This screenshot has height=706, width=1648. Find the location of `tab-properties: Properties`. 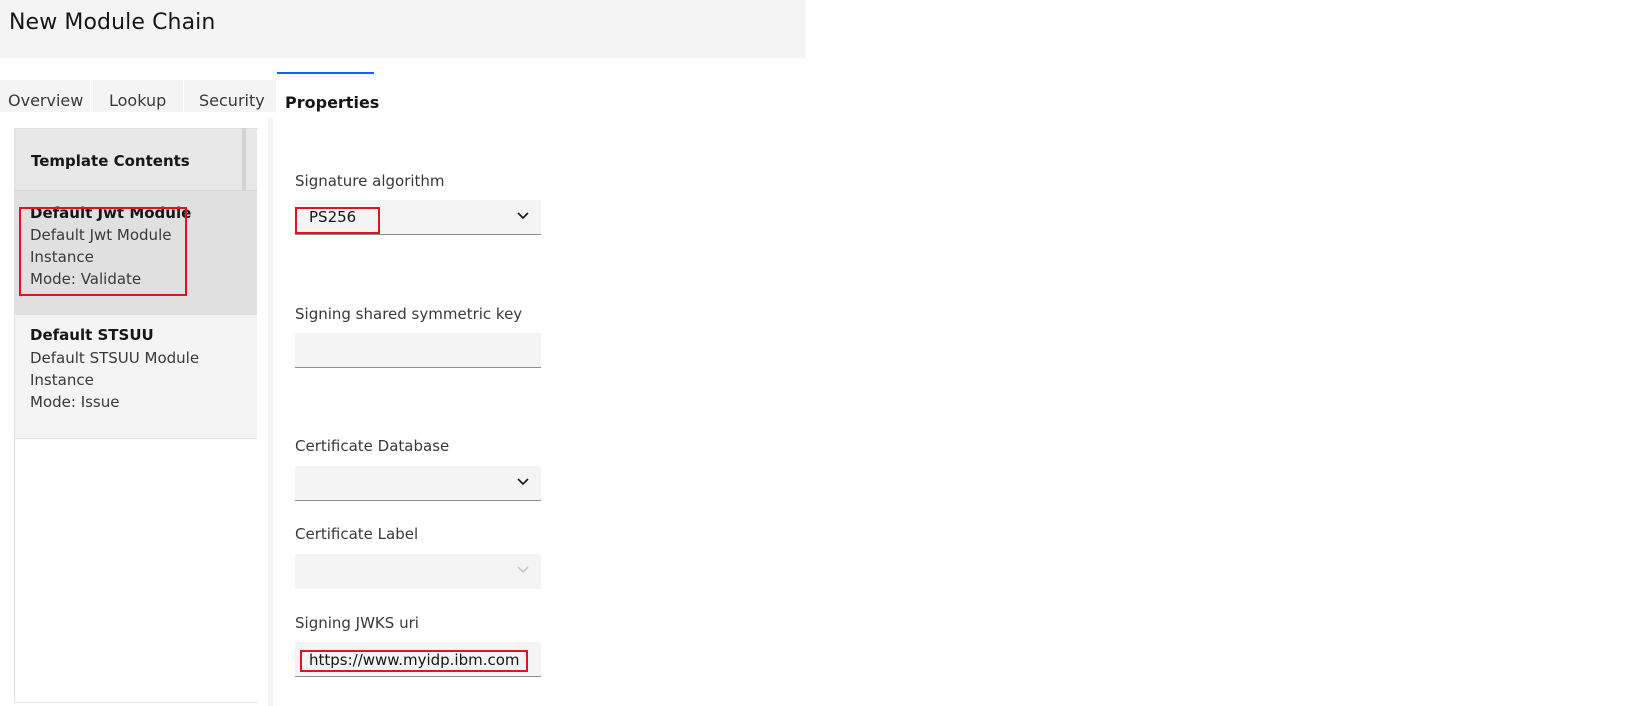

tab-properties: Properties is located at coordinates (328, 92).